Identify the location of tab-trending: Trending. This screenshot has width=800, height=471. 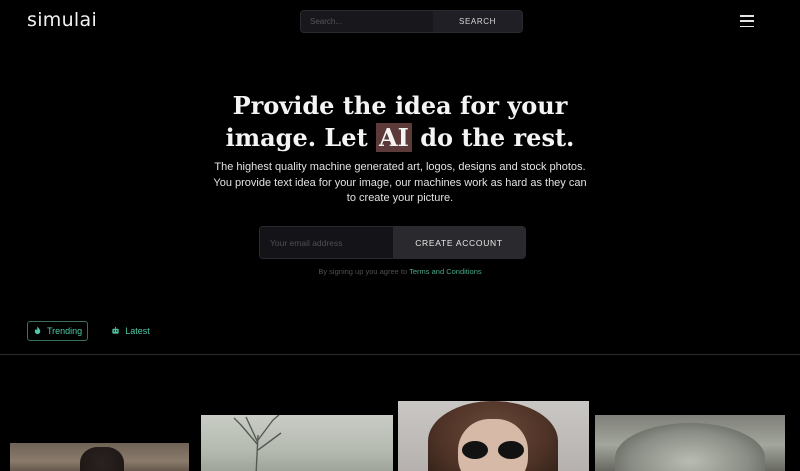
(58, 331).